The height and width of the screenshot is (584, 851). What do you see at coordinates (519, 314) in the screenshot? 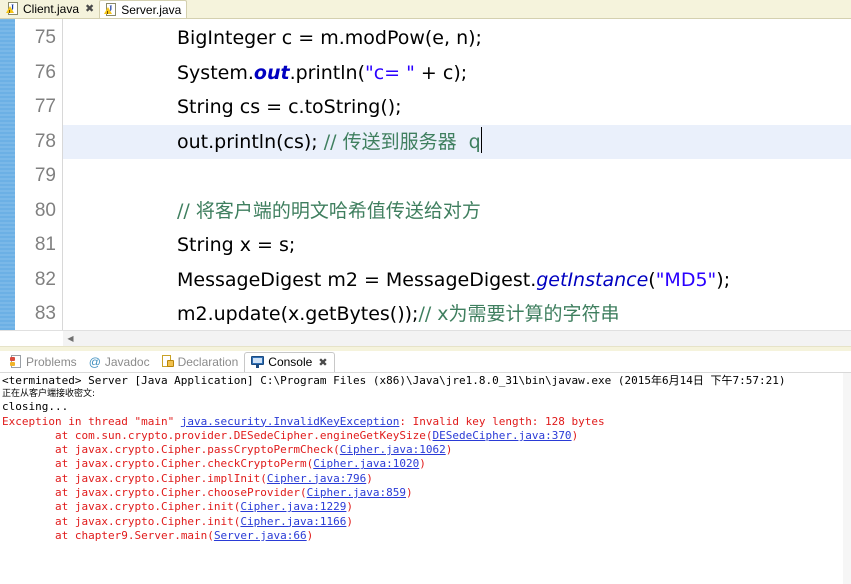
I see `code-token: // x为需要计算的字符串` at bounding box center [519, 314].